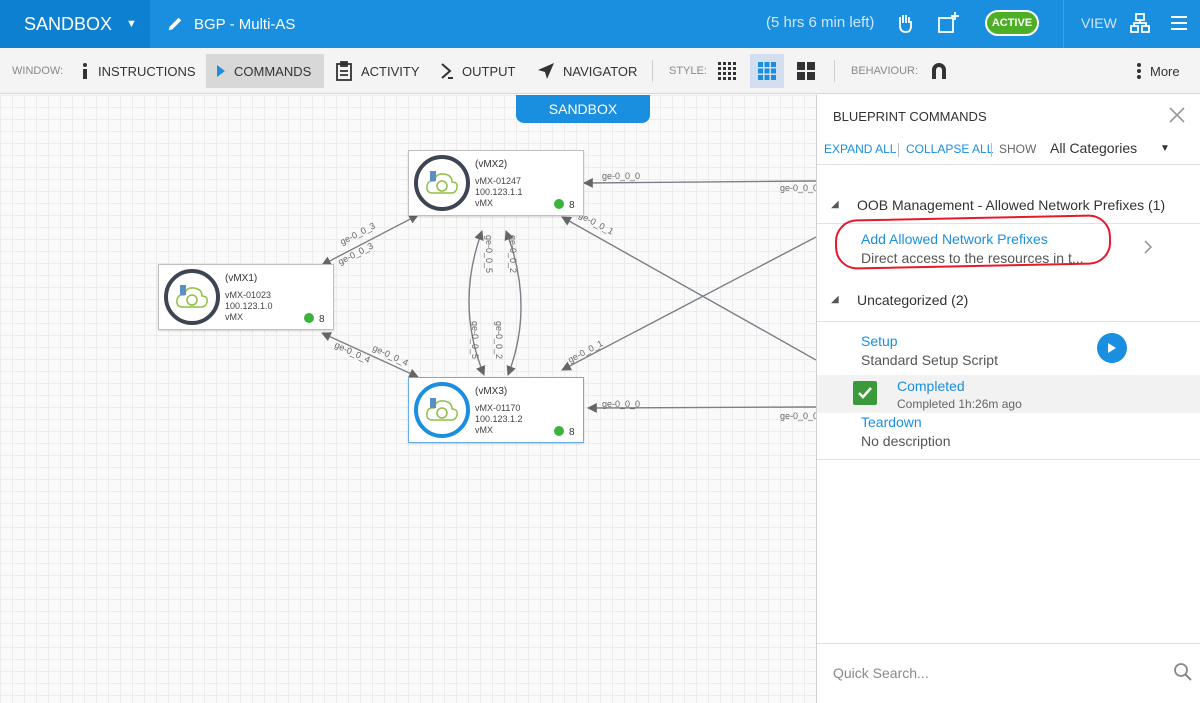 This screenshot has height=703, width=1200. I want to click on magnet-icon, so click(939, 71).